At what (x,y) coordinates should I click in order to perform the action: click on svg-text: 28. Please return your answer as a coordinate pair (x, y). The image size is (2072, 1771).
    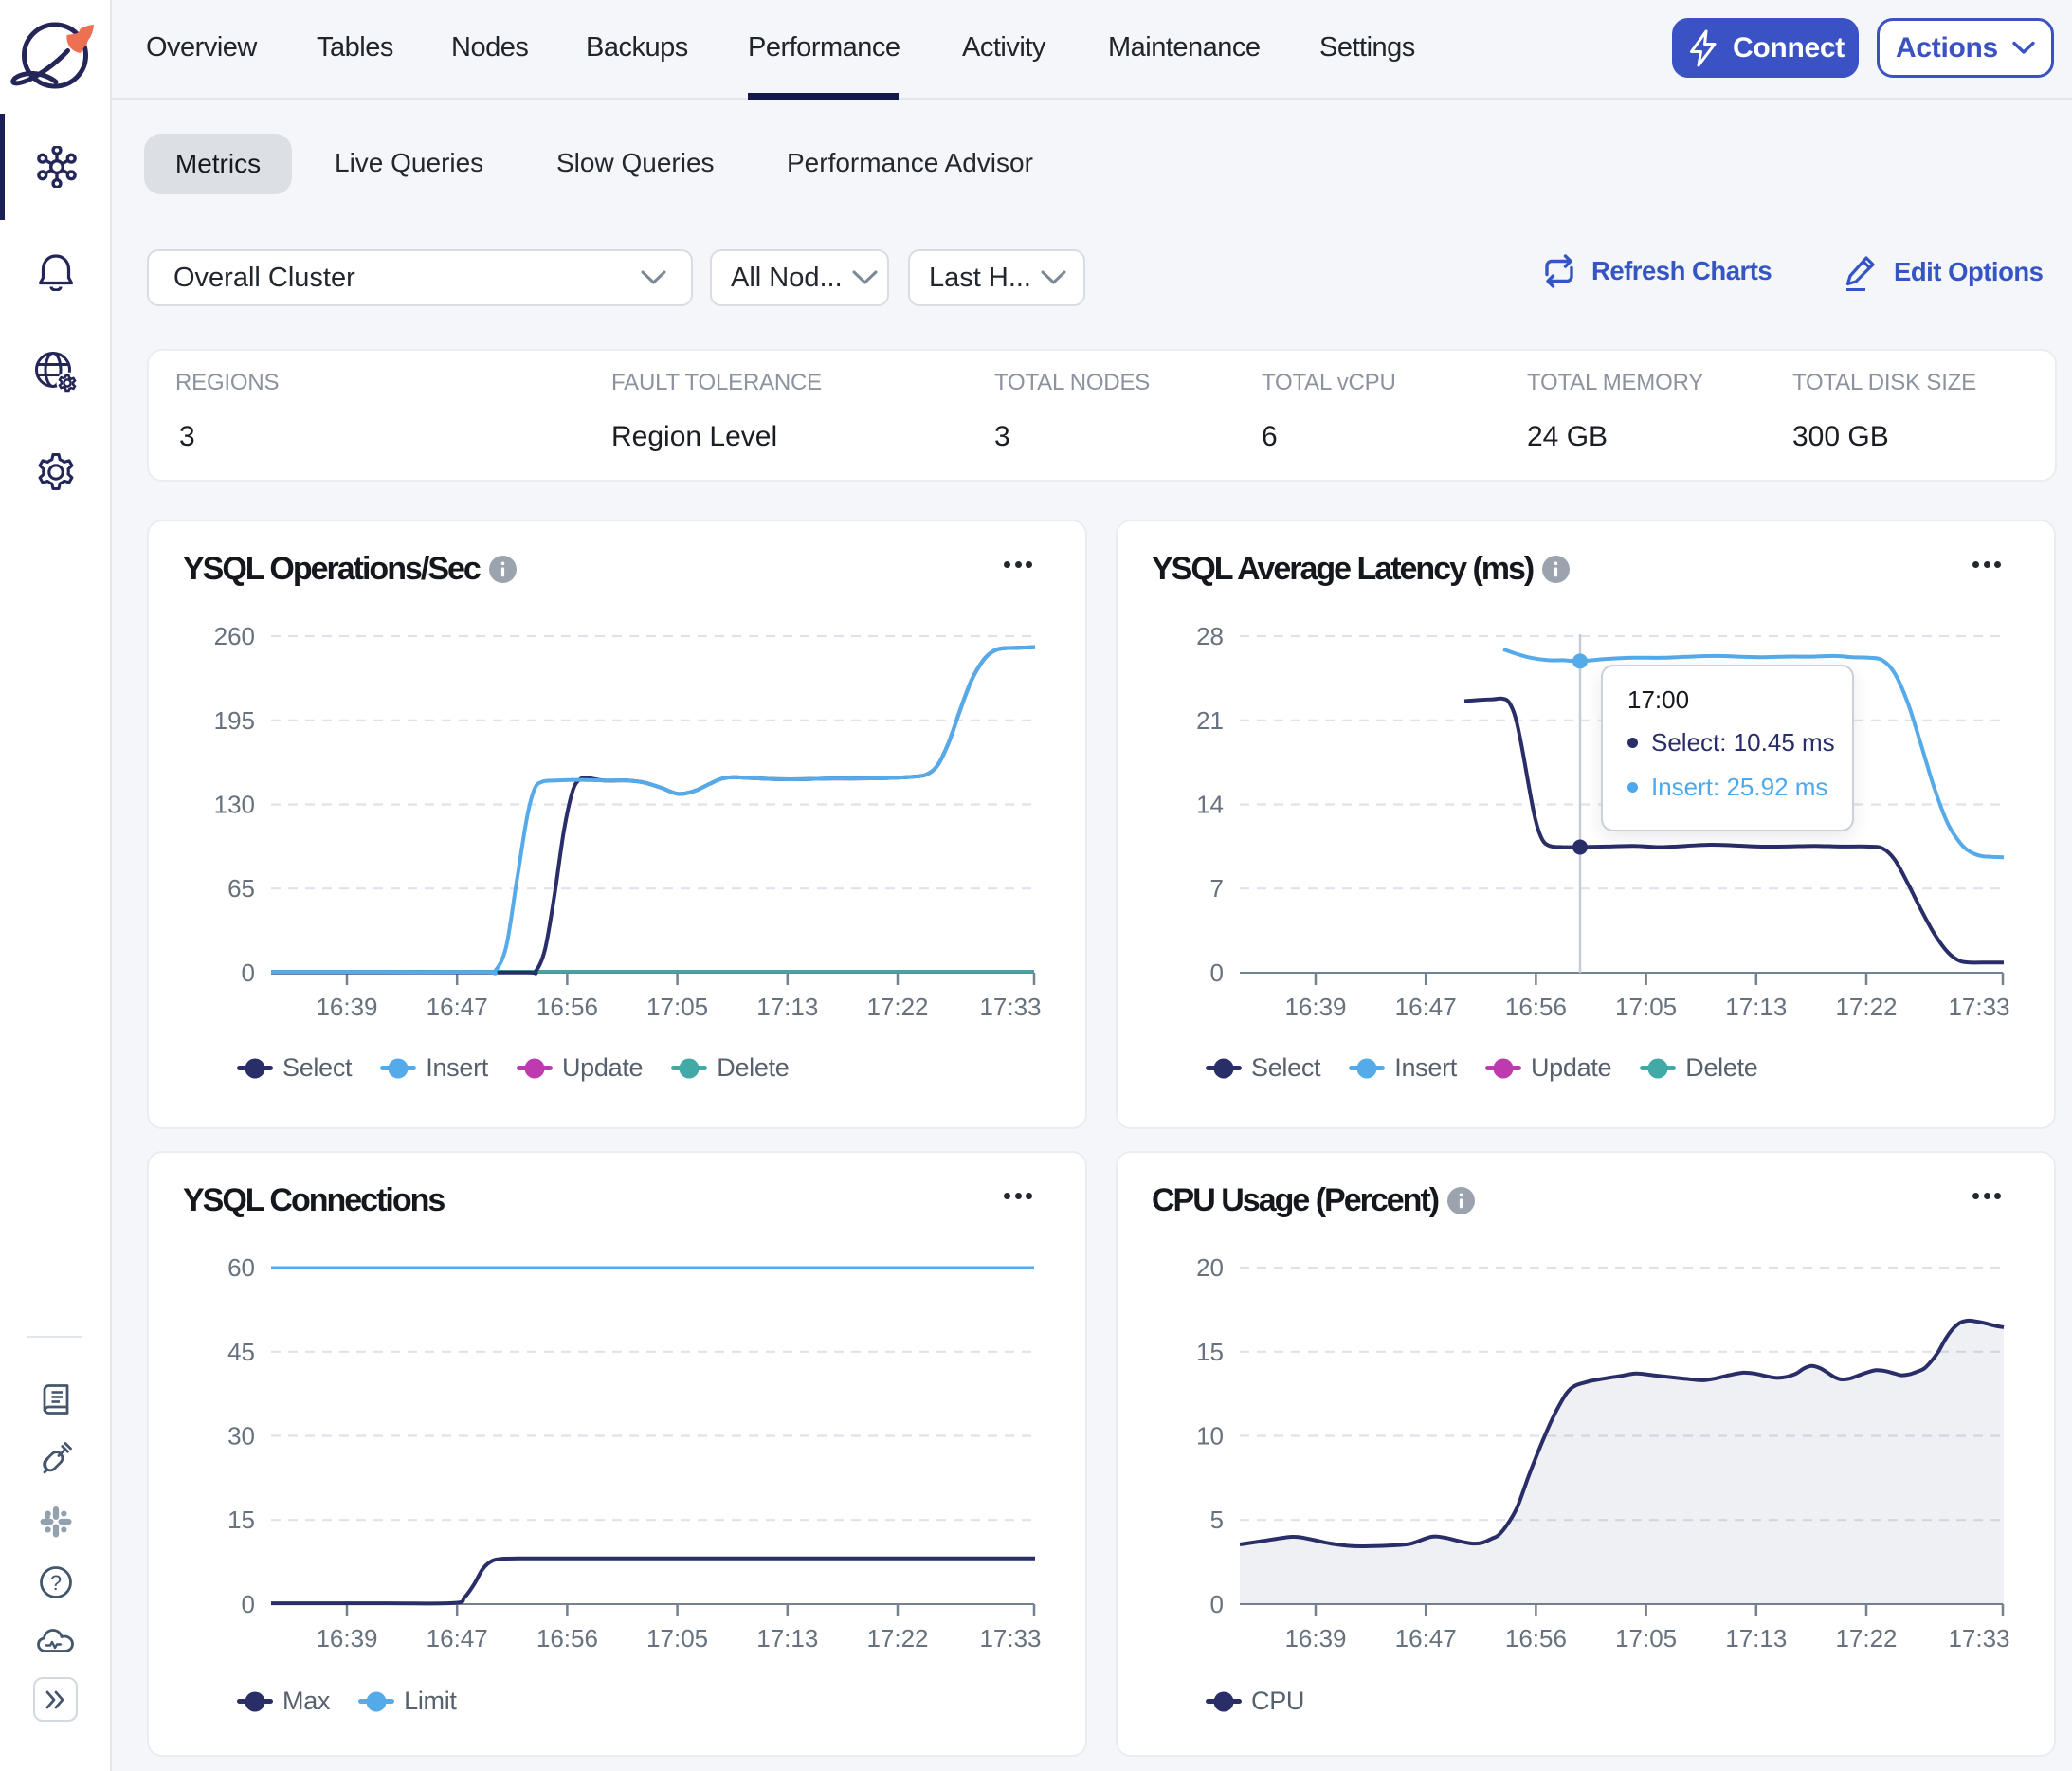
    Looking at the image, I should click on (1210, 636).